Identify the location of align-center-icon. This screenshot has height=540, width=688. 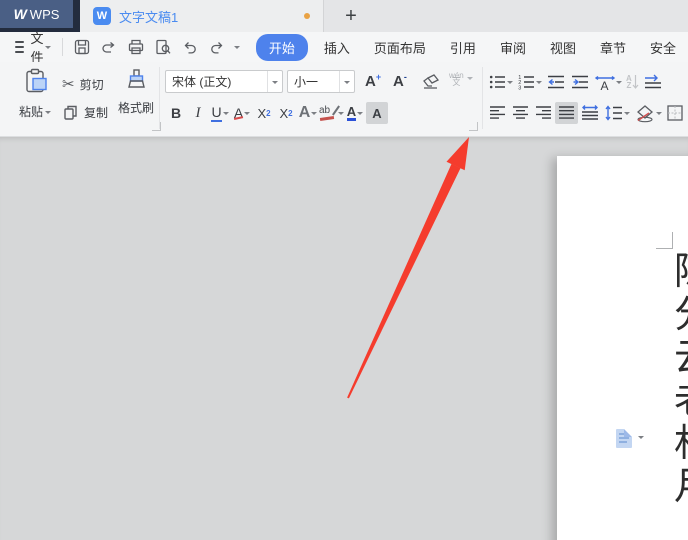
(520, 112).